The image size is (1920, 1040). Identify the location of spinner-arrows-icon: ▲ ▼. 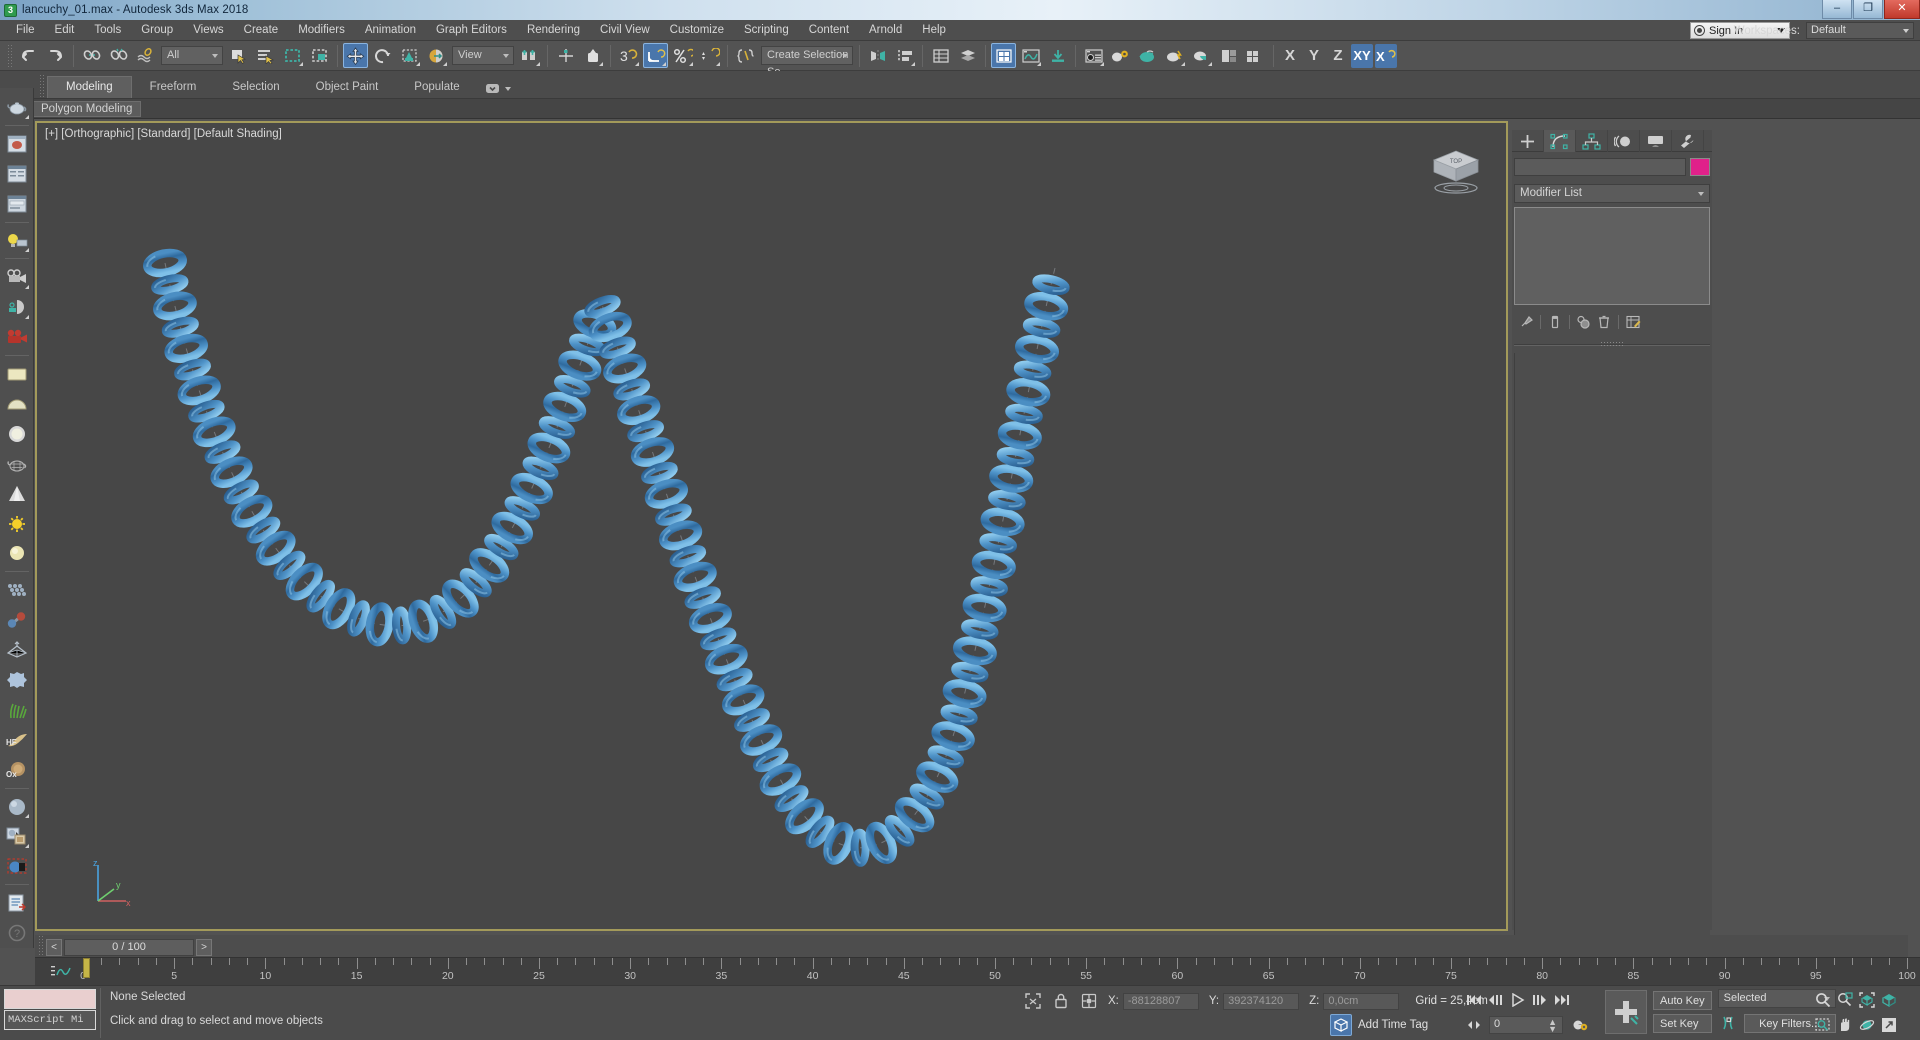
(1552, 1026).